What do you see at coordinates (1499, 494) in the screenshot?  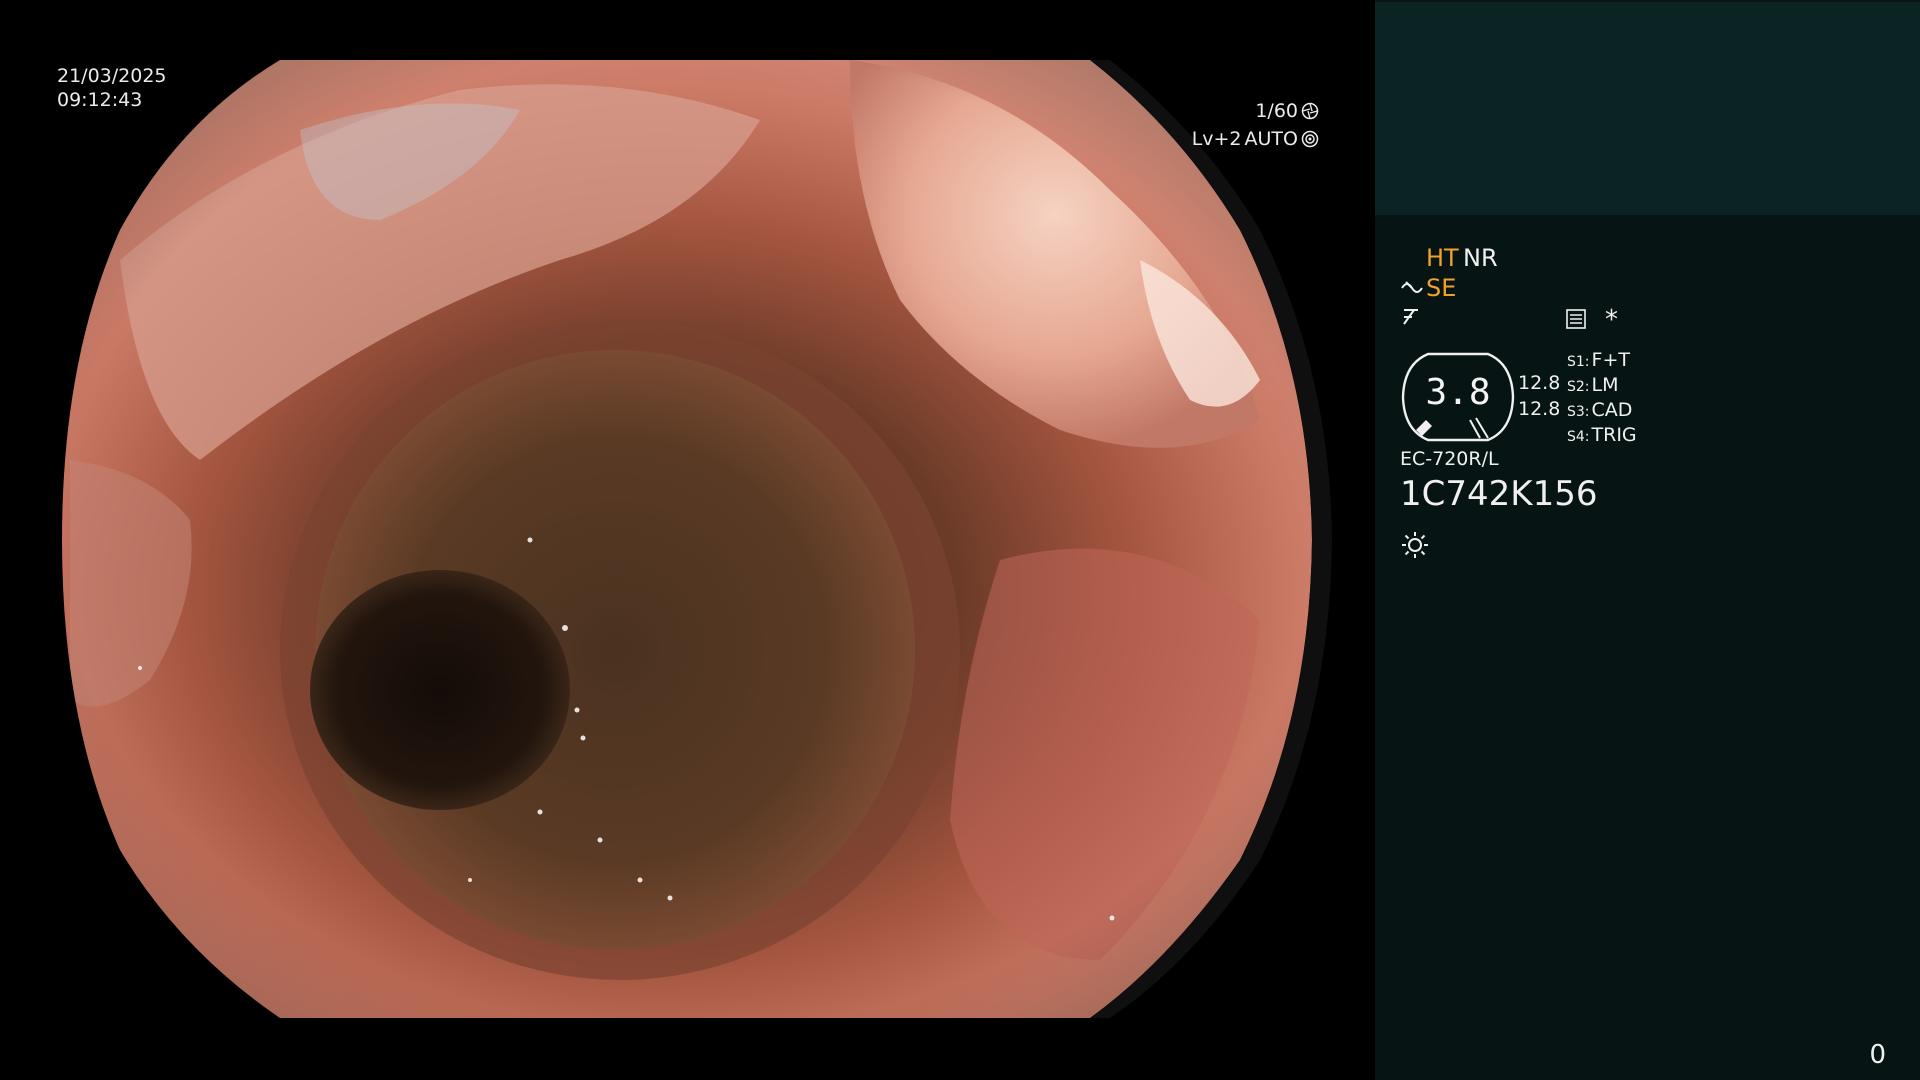 I see `scope-serial: 1C742K156` at bounding box center [1499, 494].